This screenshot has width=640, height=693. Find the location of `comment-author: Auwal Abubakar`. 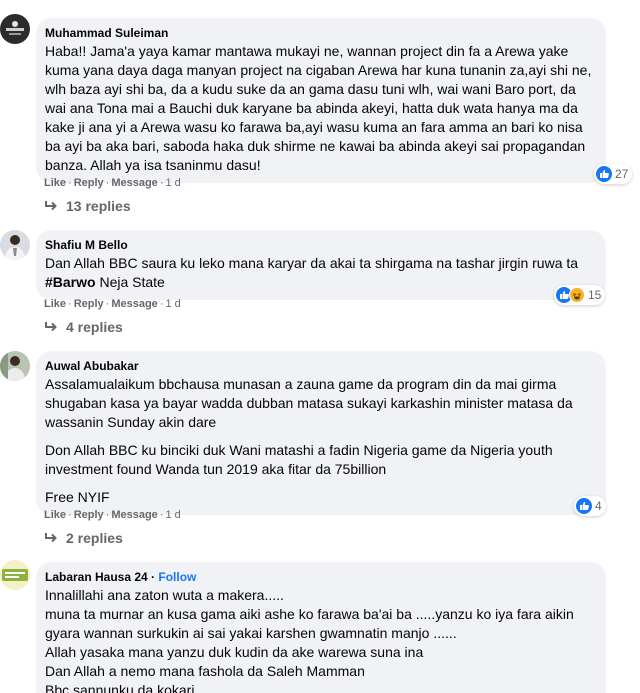

comment-author: Auwal Abubakar is located at coordinates (320, 366).